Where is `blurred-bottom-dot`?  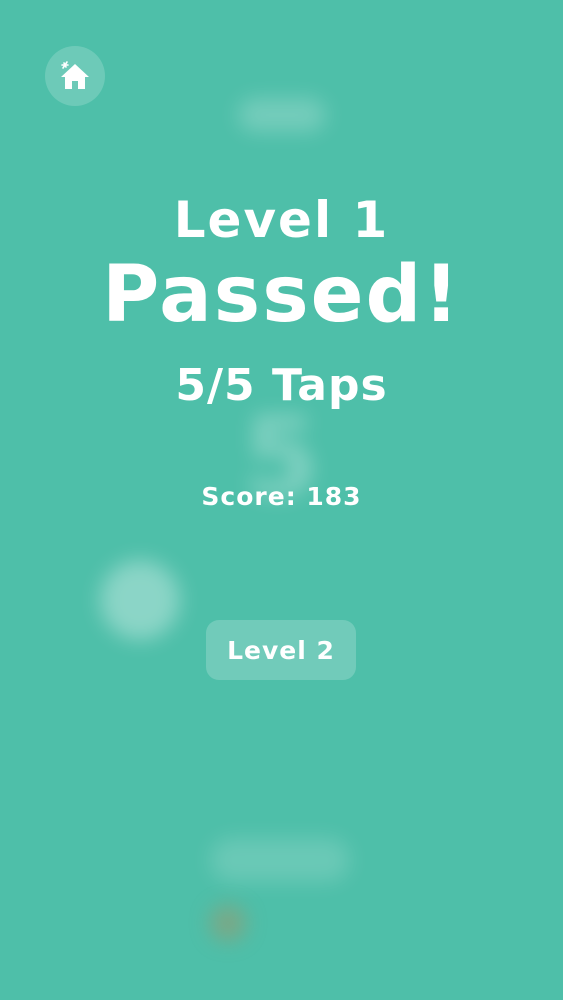
blurred-bottom-dot is located at coordinates (228, 923).